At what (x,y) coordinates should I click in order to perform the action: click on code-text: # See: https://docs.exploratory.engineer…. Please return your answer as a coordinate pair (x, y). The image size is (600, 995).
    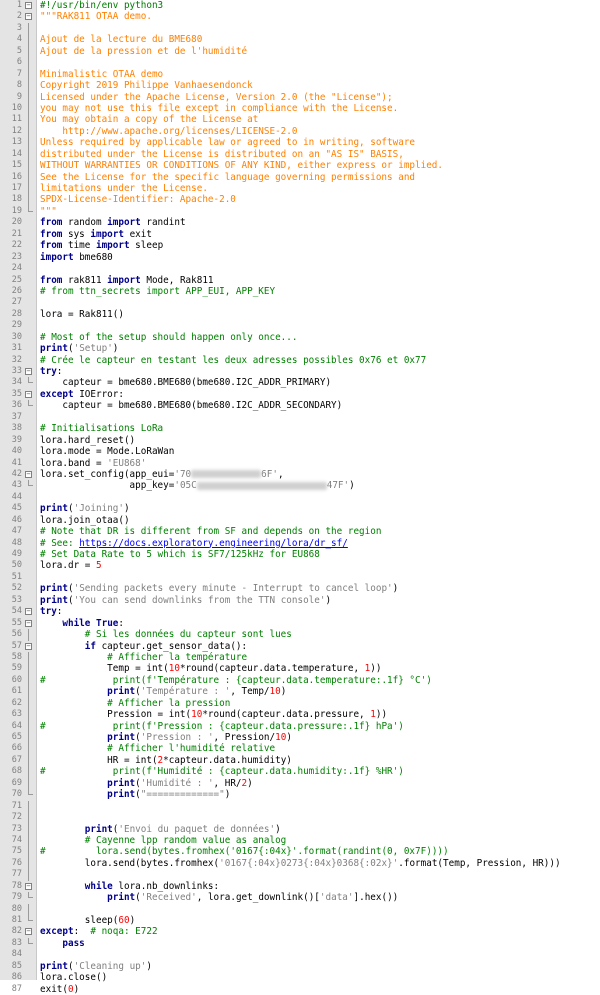
    Looking at the image, I should click on (194, 543).